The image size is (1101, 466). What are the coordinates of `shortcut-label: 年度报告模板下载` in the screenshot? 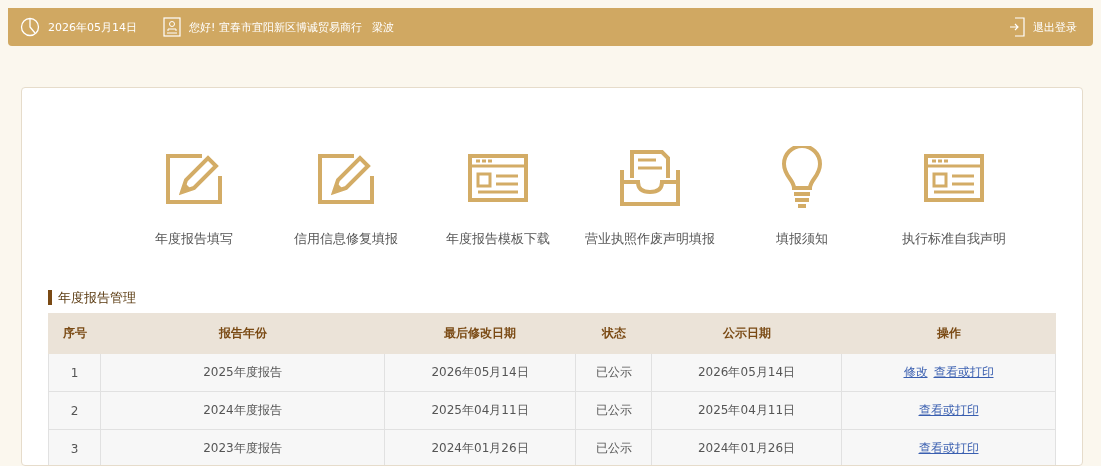 It's located at (498, 239).